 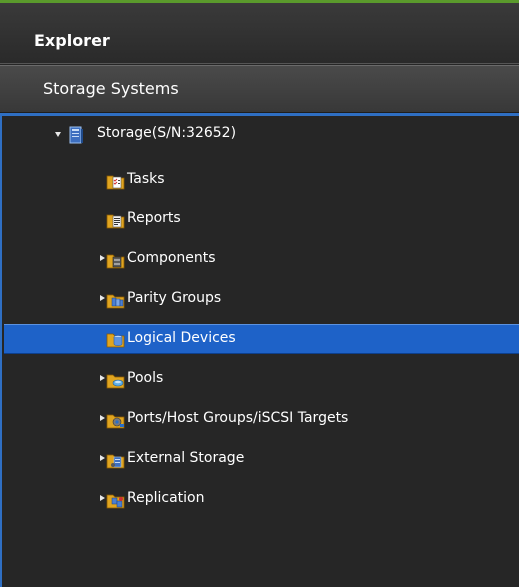 I want to click on ports-folder-icon, so click(x=116, y=422).